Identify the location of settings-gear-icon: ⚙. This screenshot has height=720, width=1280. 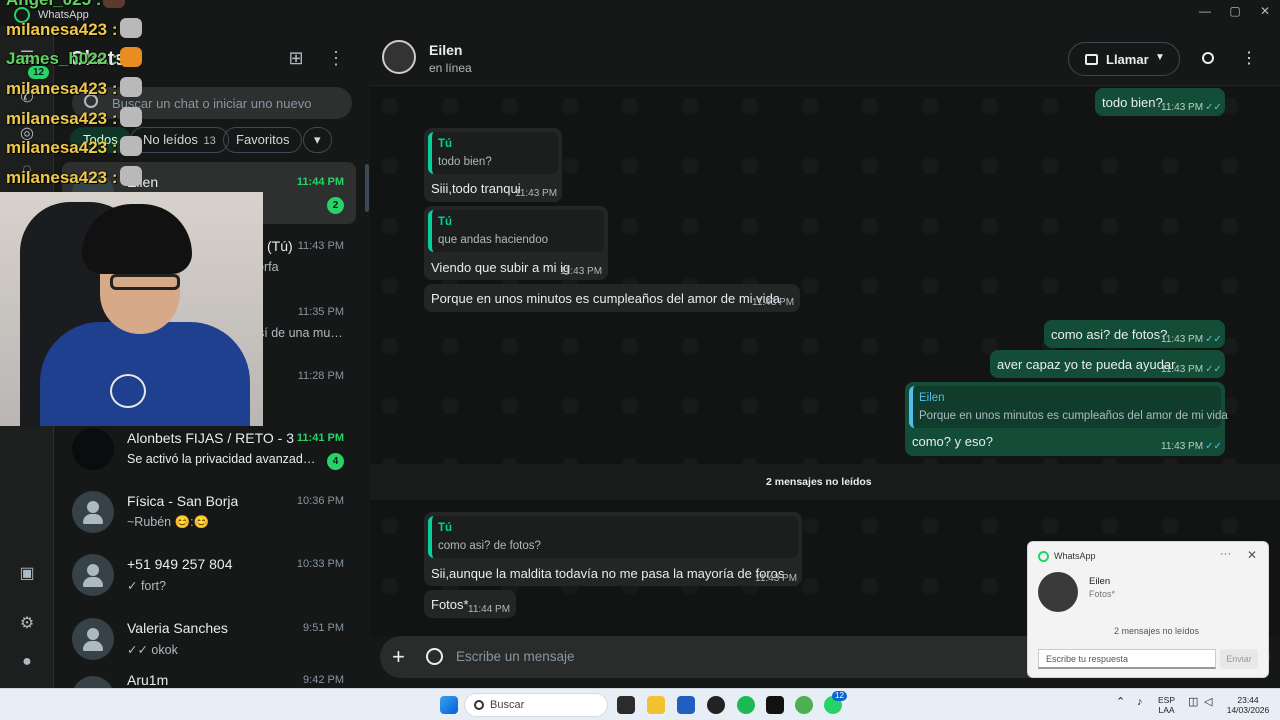
(27, 624).